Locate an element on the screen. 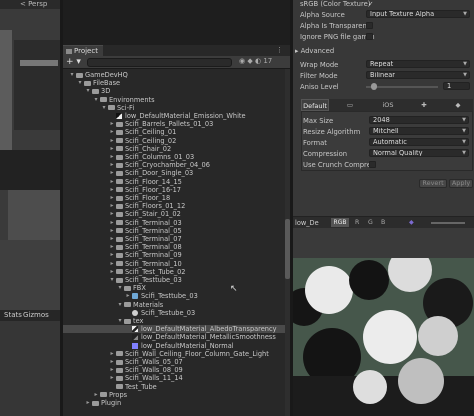 Image resolution: width=474 pixels, height=416 pixels. channel-g-toggle: G is located at coordinates (370, 222).